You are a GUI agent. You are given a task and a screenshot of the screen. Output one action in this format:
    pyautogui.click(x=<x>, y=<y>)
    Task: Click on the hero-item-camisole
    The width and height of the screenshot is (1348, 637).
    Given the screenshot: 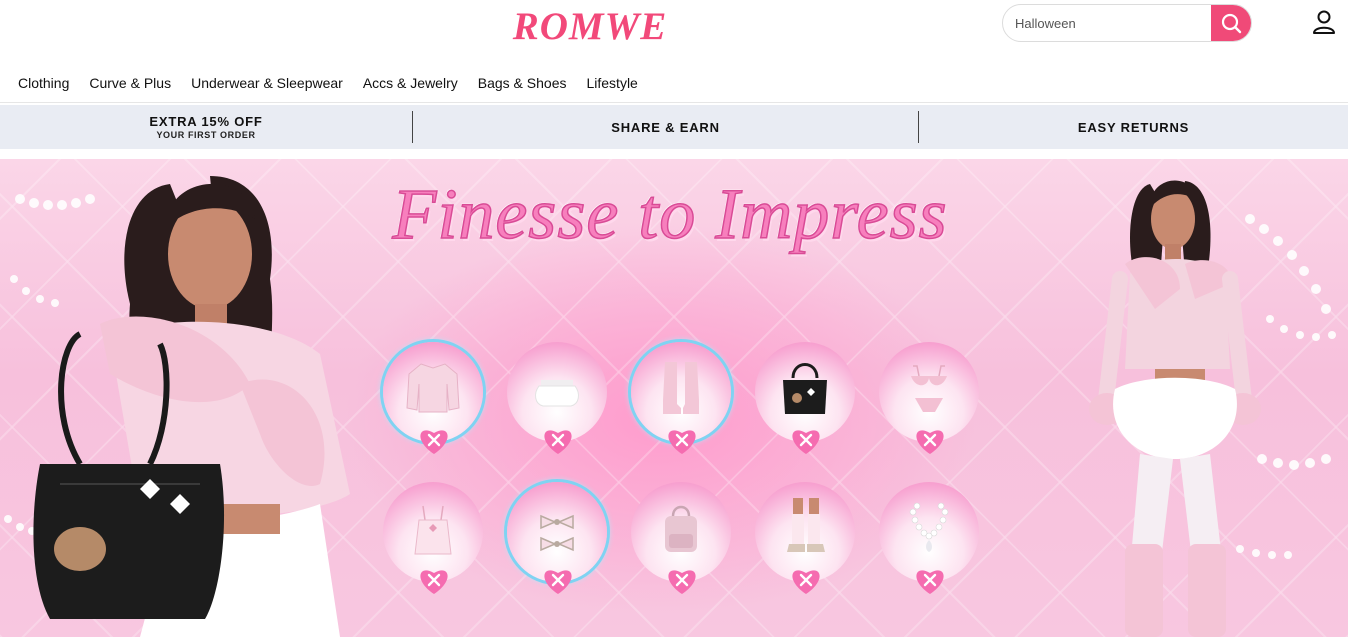 What is the action you would take?
    pyautogui.click(x=433, y=540)
    